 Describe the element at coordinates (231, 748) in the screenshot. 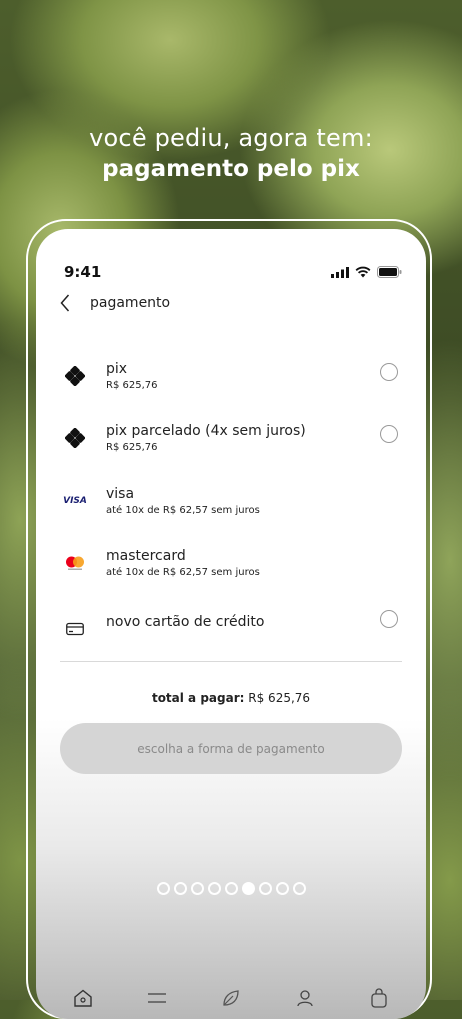

I see `choose-payment-button: escolha a forma de pagamento` at that location.